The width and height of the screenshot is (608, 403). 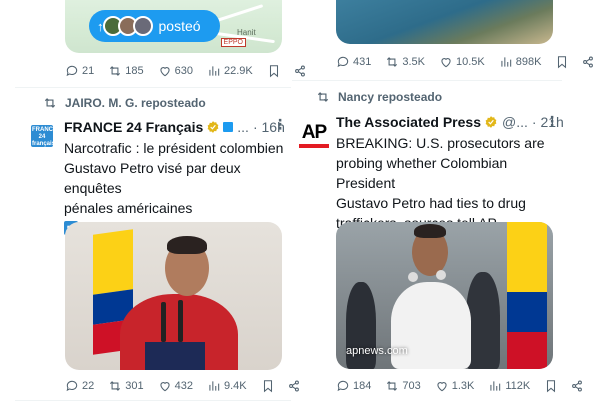 I want to click on post-image, so click(x=173, y=296).